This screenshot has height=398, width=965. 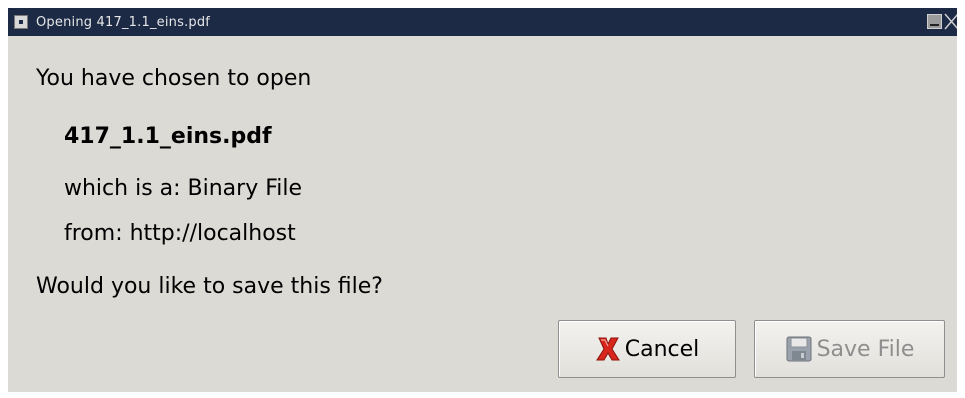 I want to click on window-controls, so click(x=942, y=21).